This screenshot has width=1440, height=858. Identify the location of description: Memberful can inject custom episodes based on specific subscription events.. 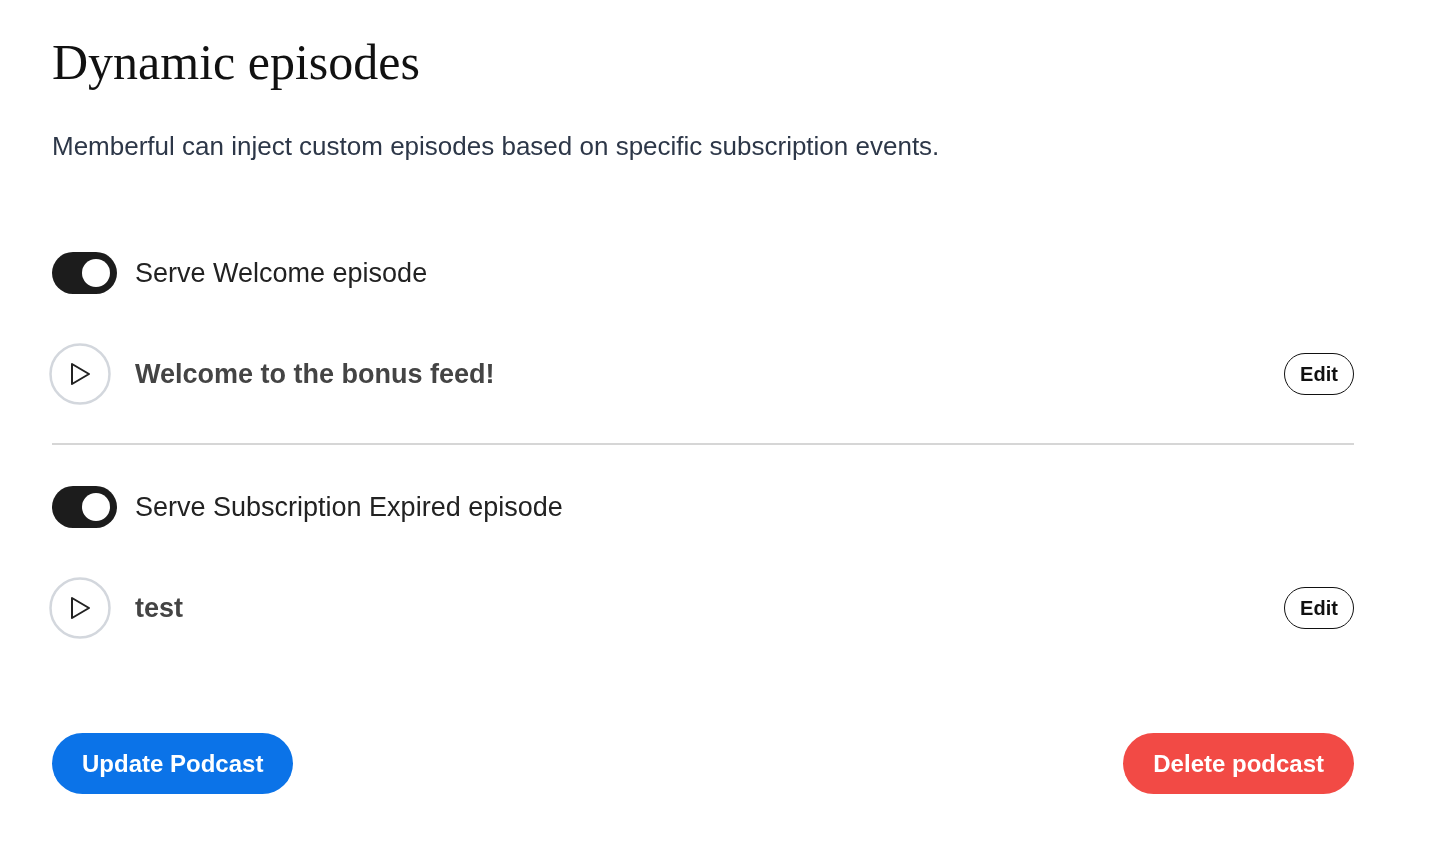
(496, 146).